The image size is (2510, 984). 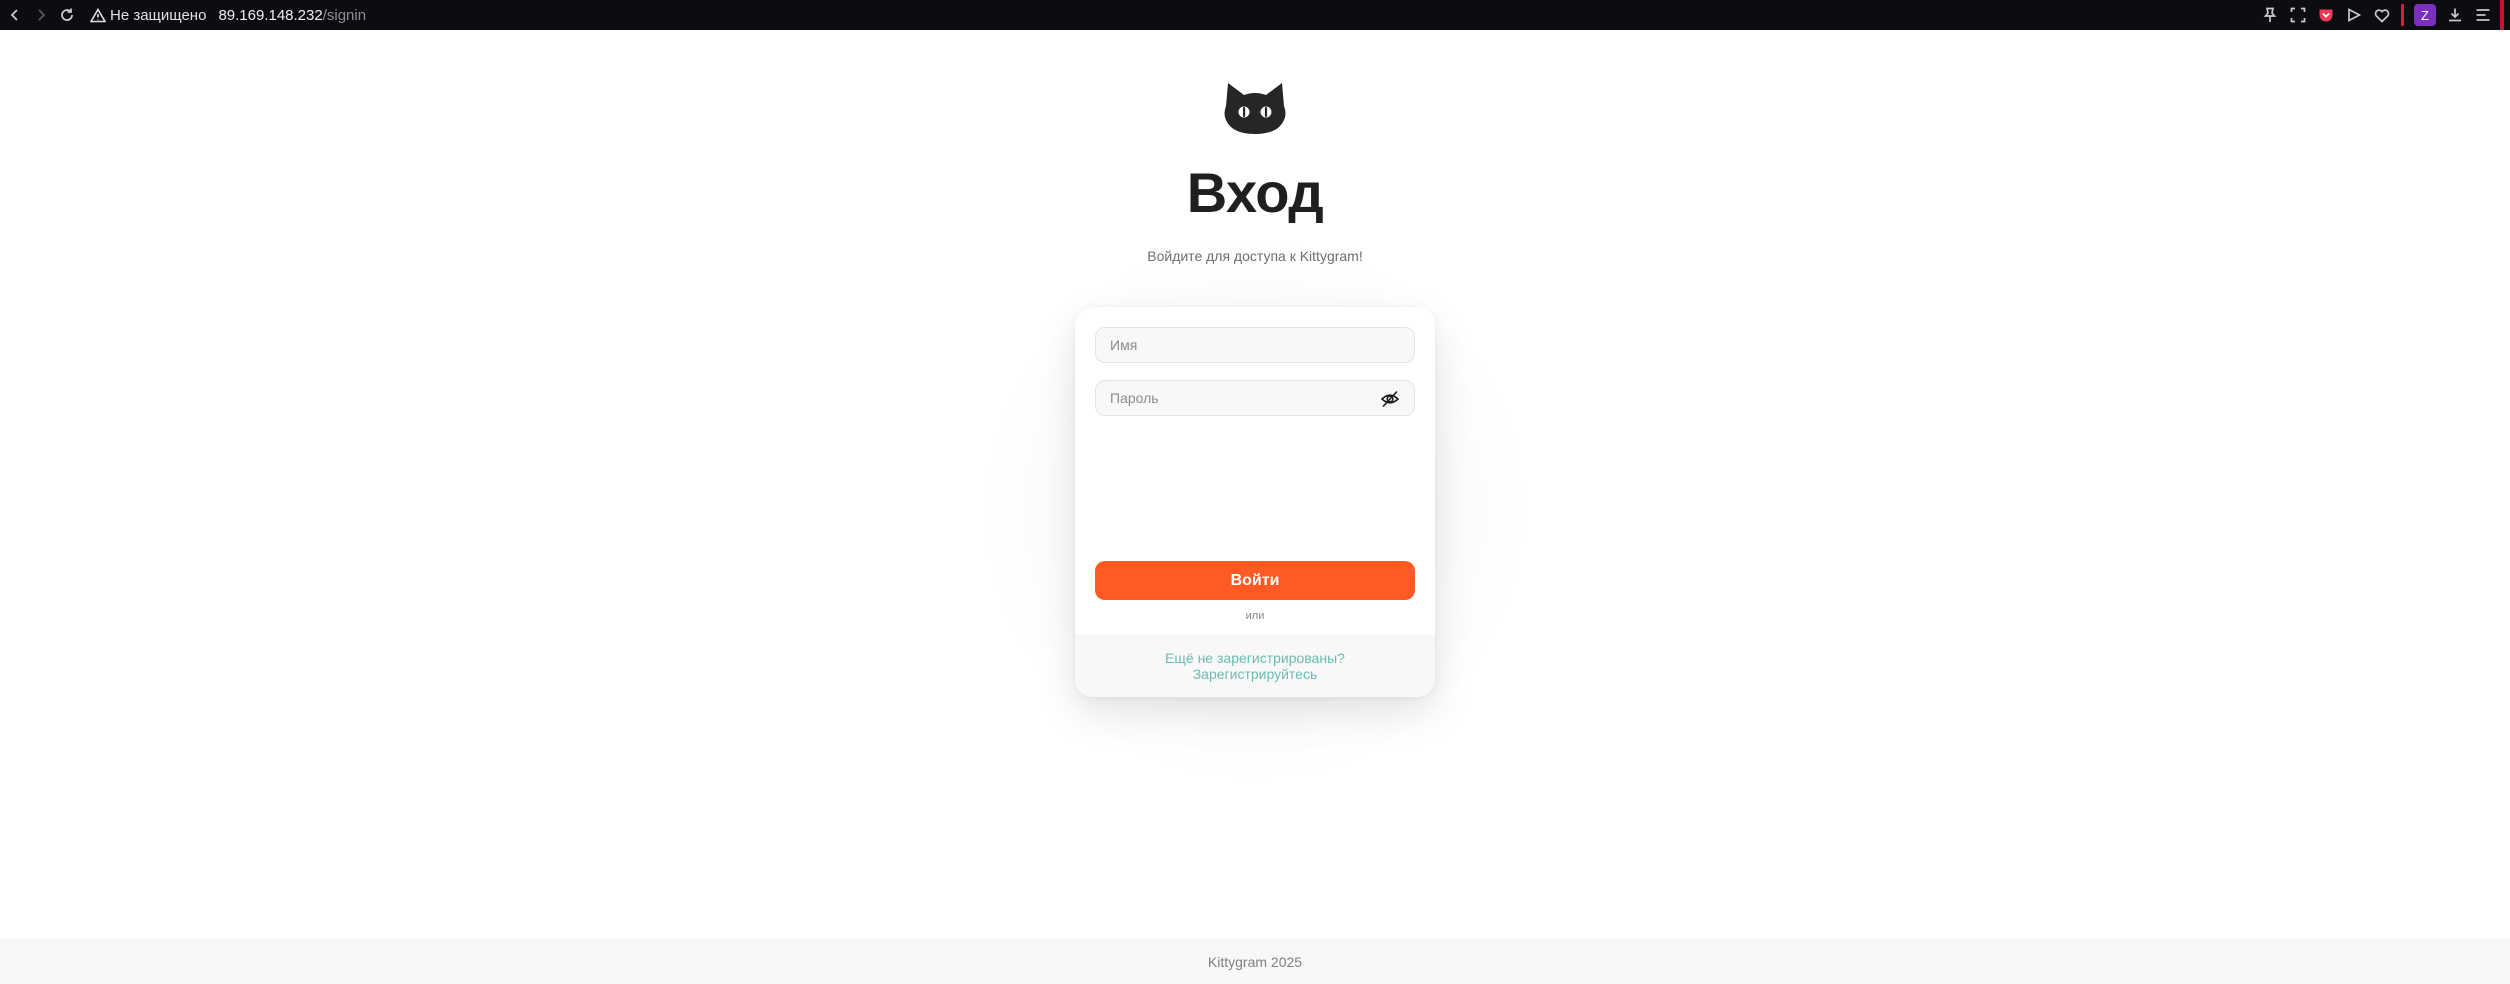 What do you see at coordinates (98, 14) in the screenshot?
I see `warning-triangle-icon` at bounding box center [98, 14].